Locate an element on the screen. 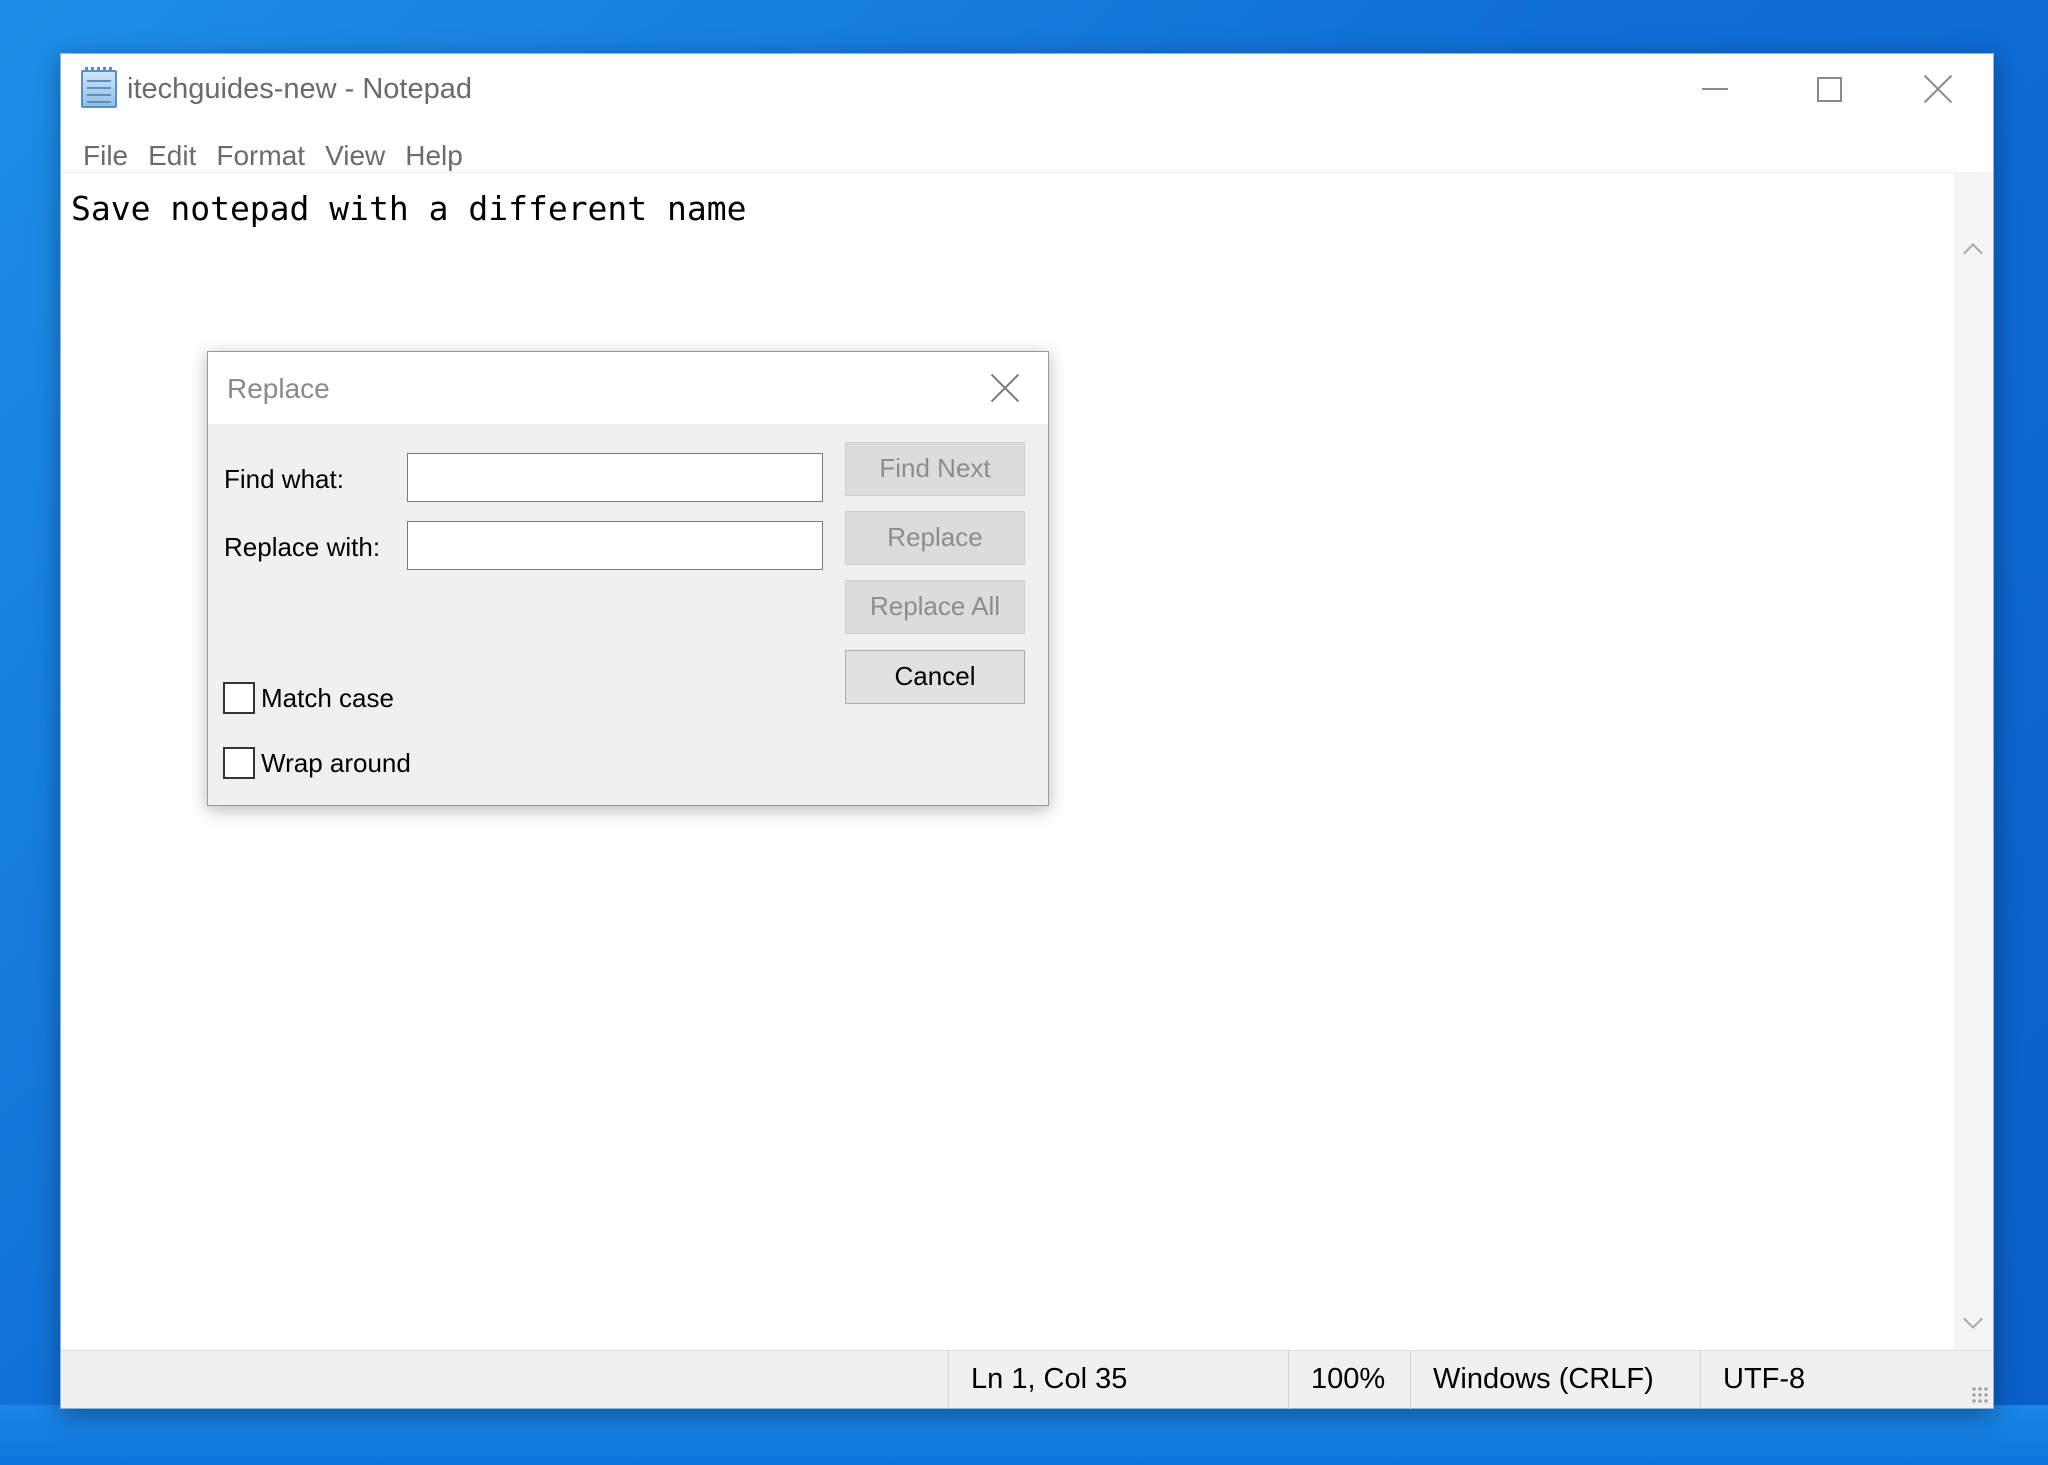 This screenshot has height=1465, width=2048. match-case-option: Match case is located at coordinates (308, 698).